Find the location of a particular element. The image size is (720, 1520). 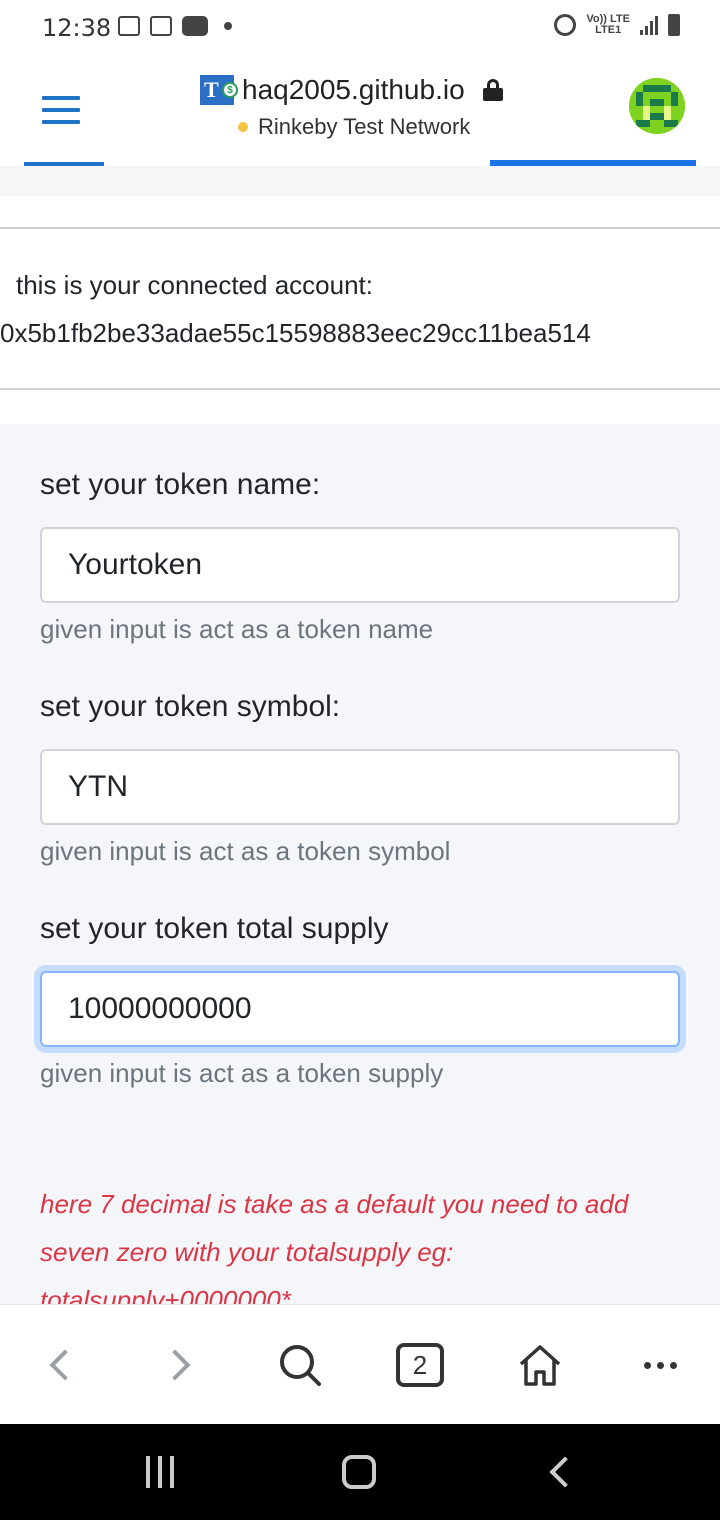

token-symbol-help: given input is act as a token symbol is located at coordinates (245, 851).